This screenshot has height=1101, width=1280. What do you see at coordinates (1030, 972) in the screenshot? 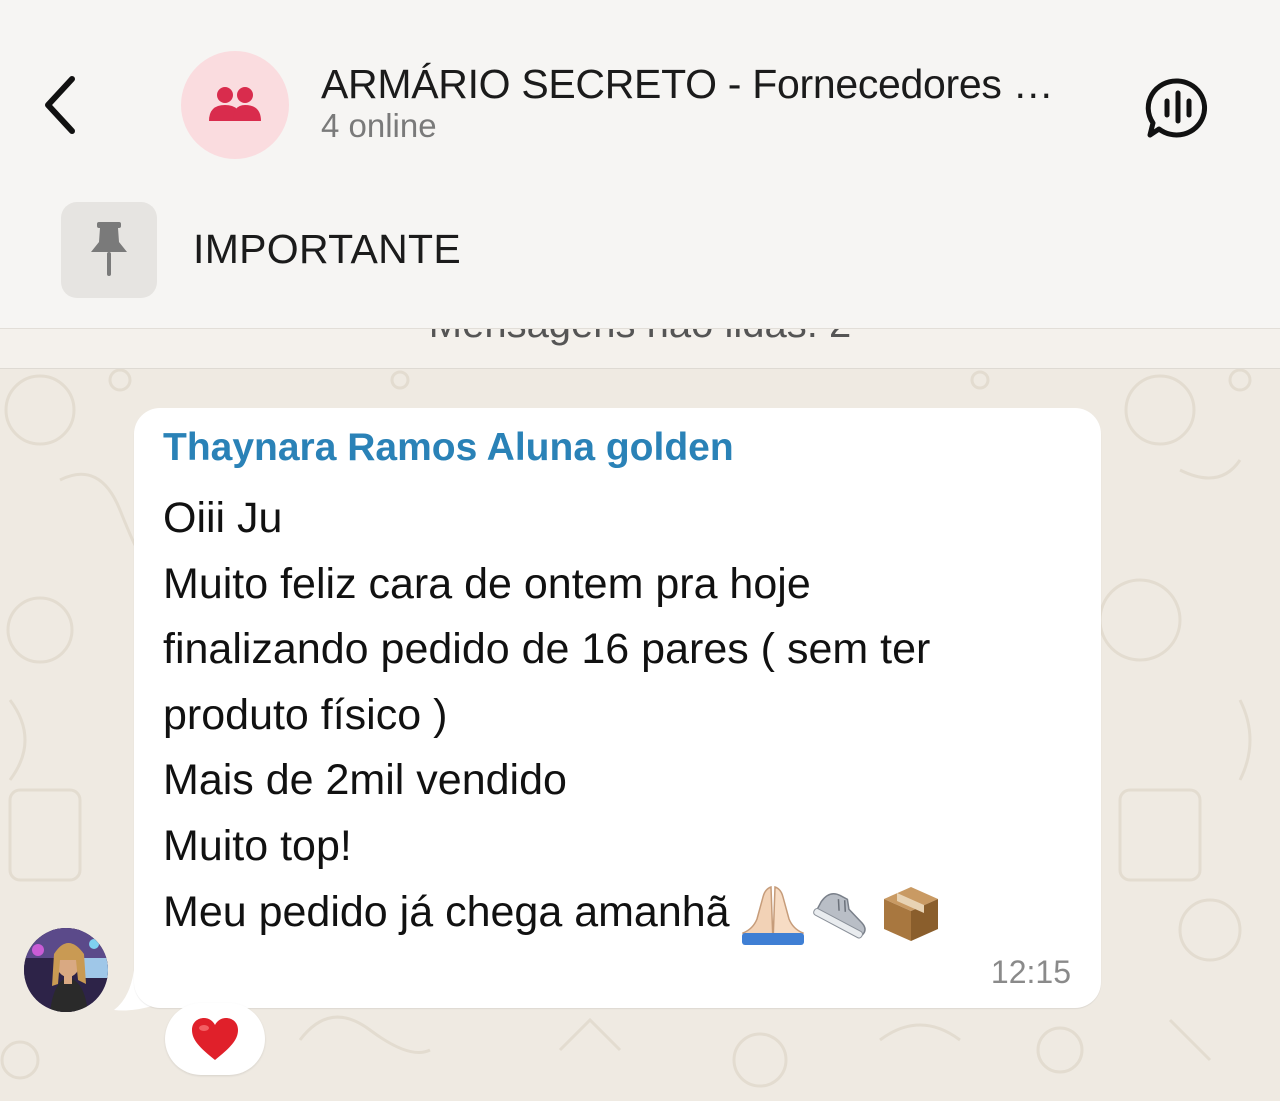
I see `message-time: 12:15` at bounding box center [1030, 972].